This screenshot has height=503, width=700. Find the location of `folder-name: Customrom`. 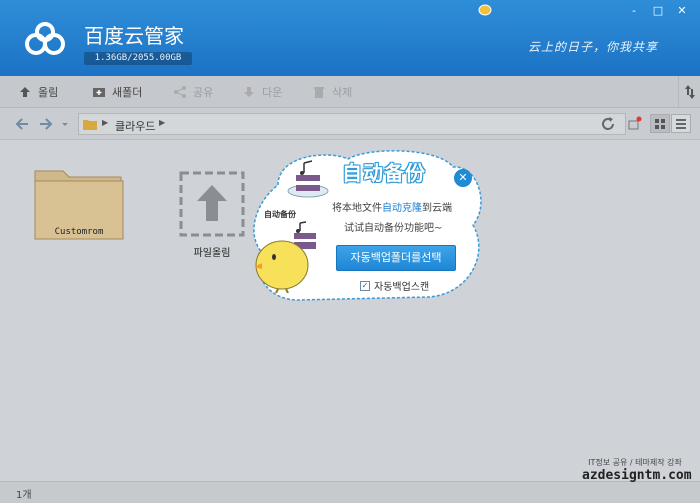

folder-name: Customrom is located at coordinates (79, 232).